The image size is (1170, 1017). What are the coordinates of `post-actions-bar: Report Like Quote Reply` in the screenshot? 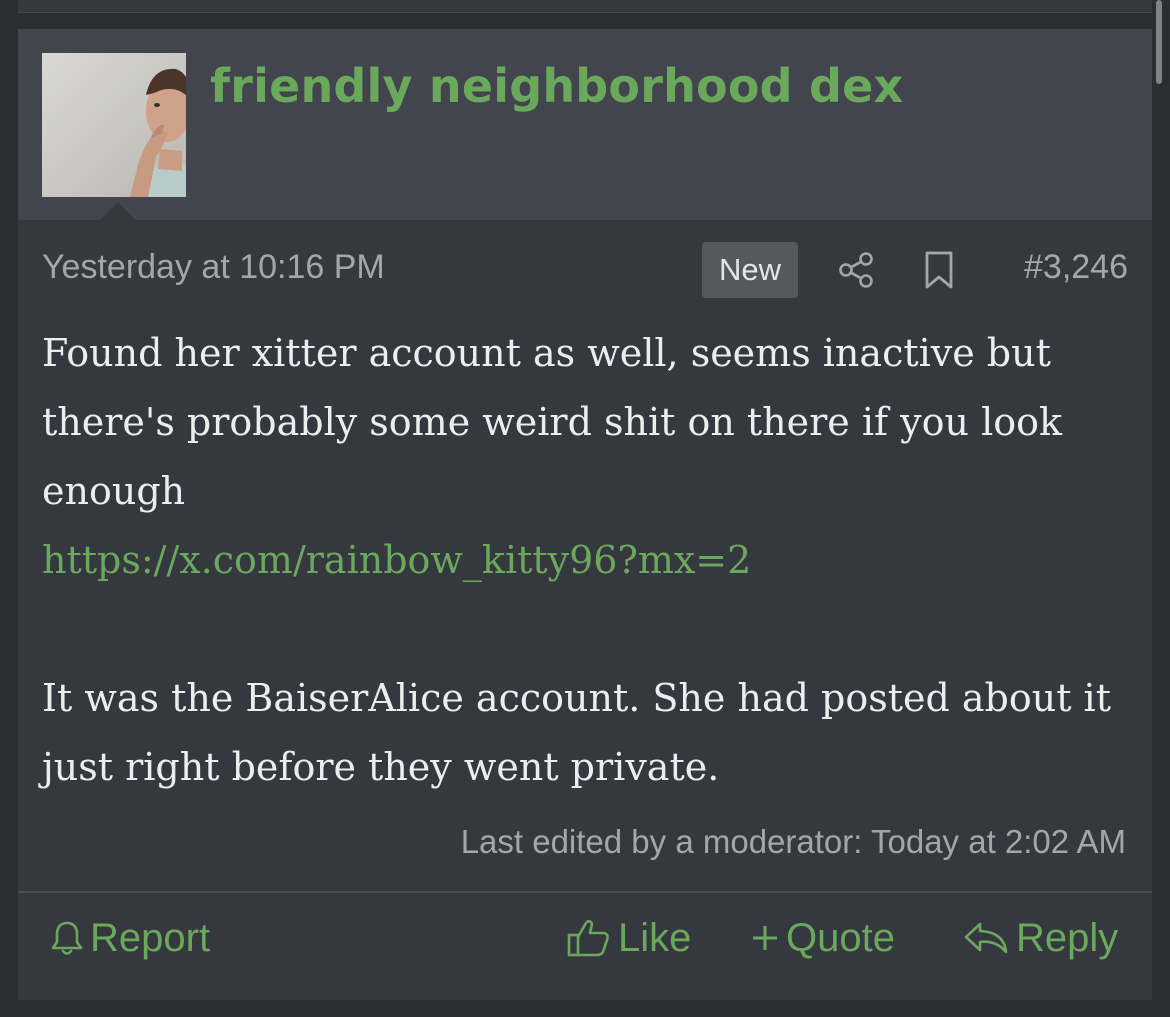 It's located at (585, 946).